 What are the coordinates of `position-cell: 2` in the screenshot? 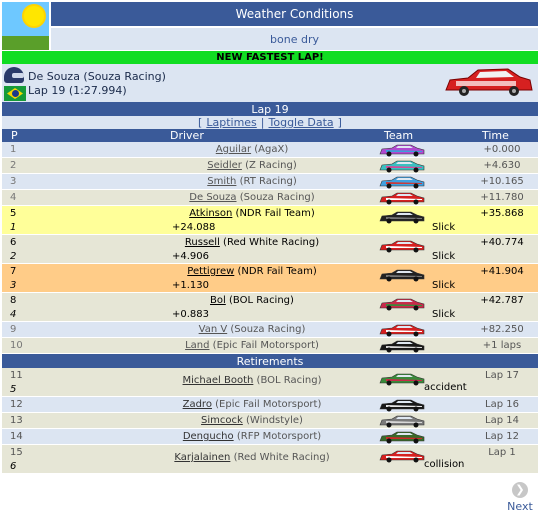 It's located at (13, 165).